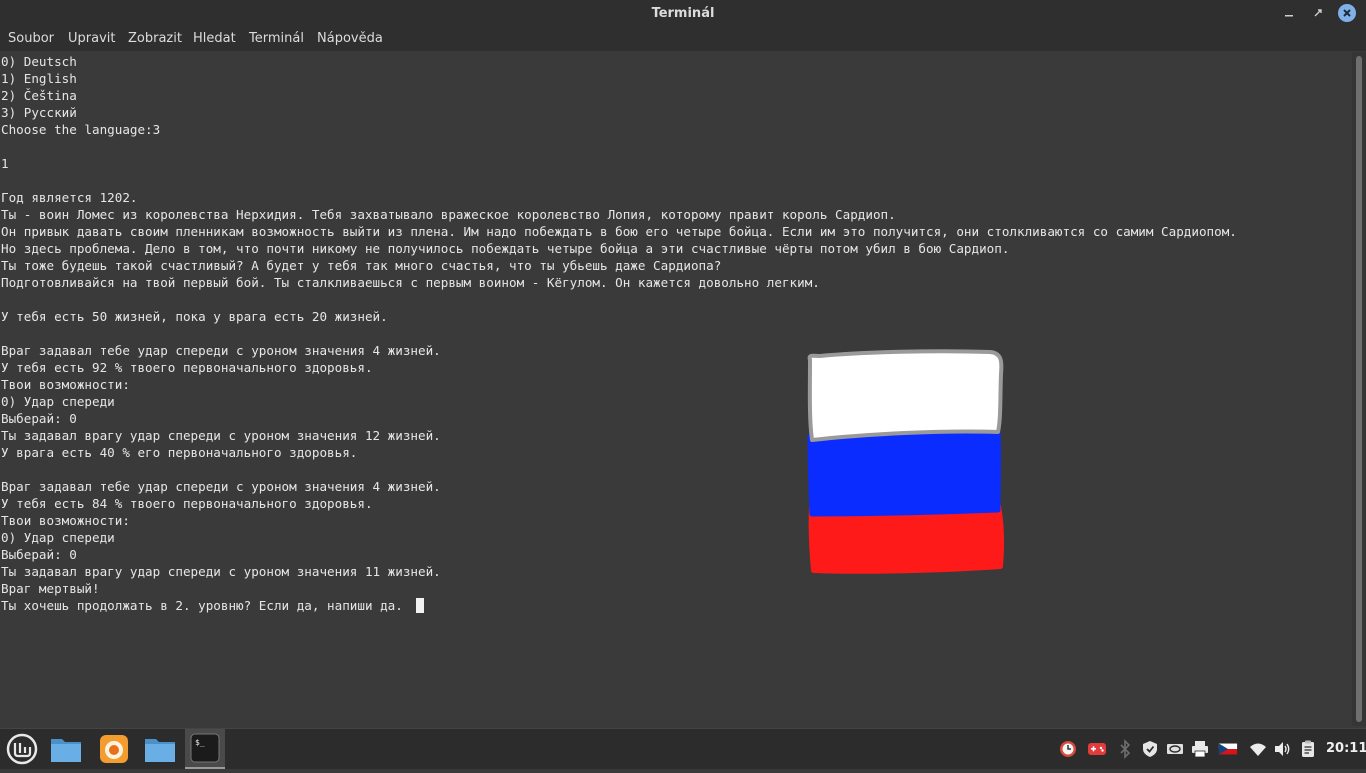 This screenshot has width=1366, height=773. I want to click on bluetooth-icon, so click(1125, 749).